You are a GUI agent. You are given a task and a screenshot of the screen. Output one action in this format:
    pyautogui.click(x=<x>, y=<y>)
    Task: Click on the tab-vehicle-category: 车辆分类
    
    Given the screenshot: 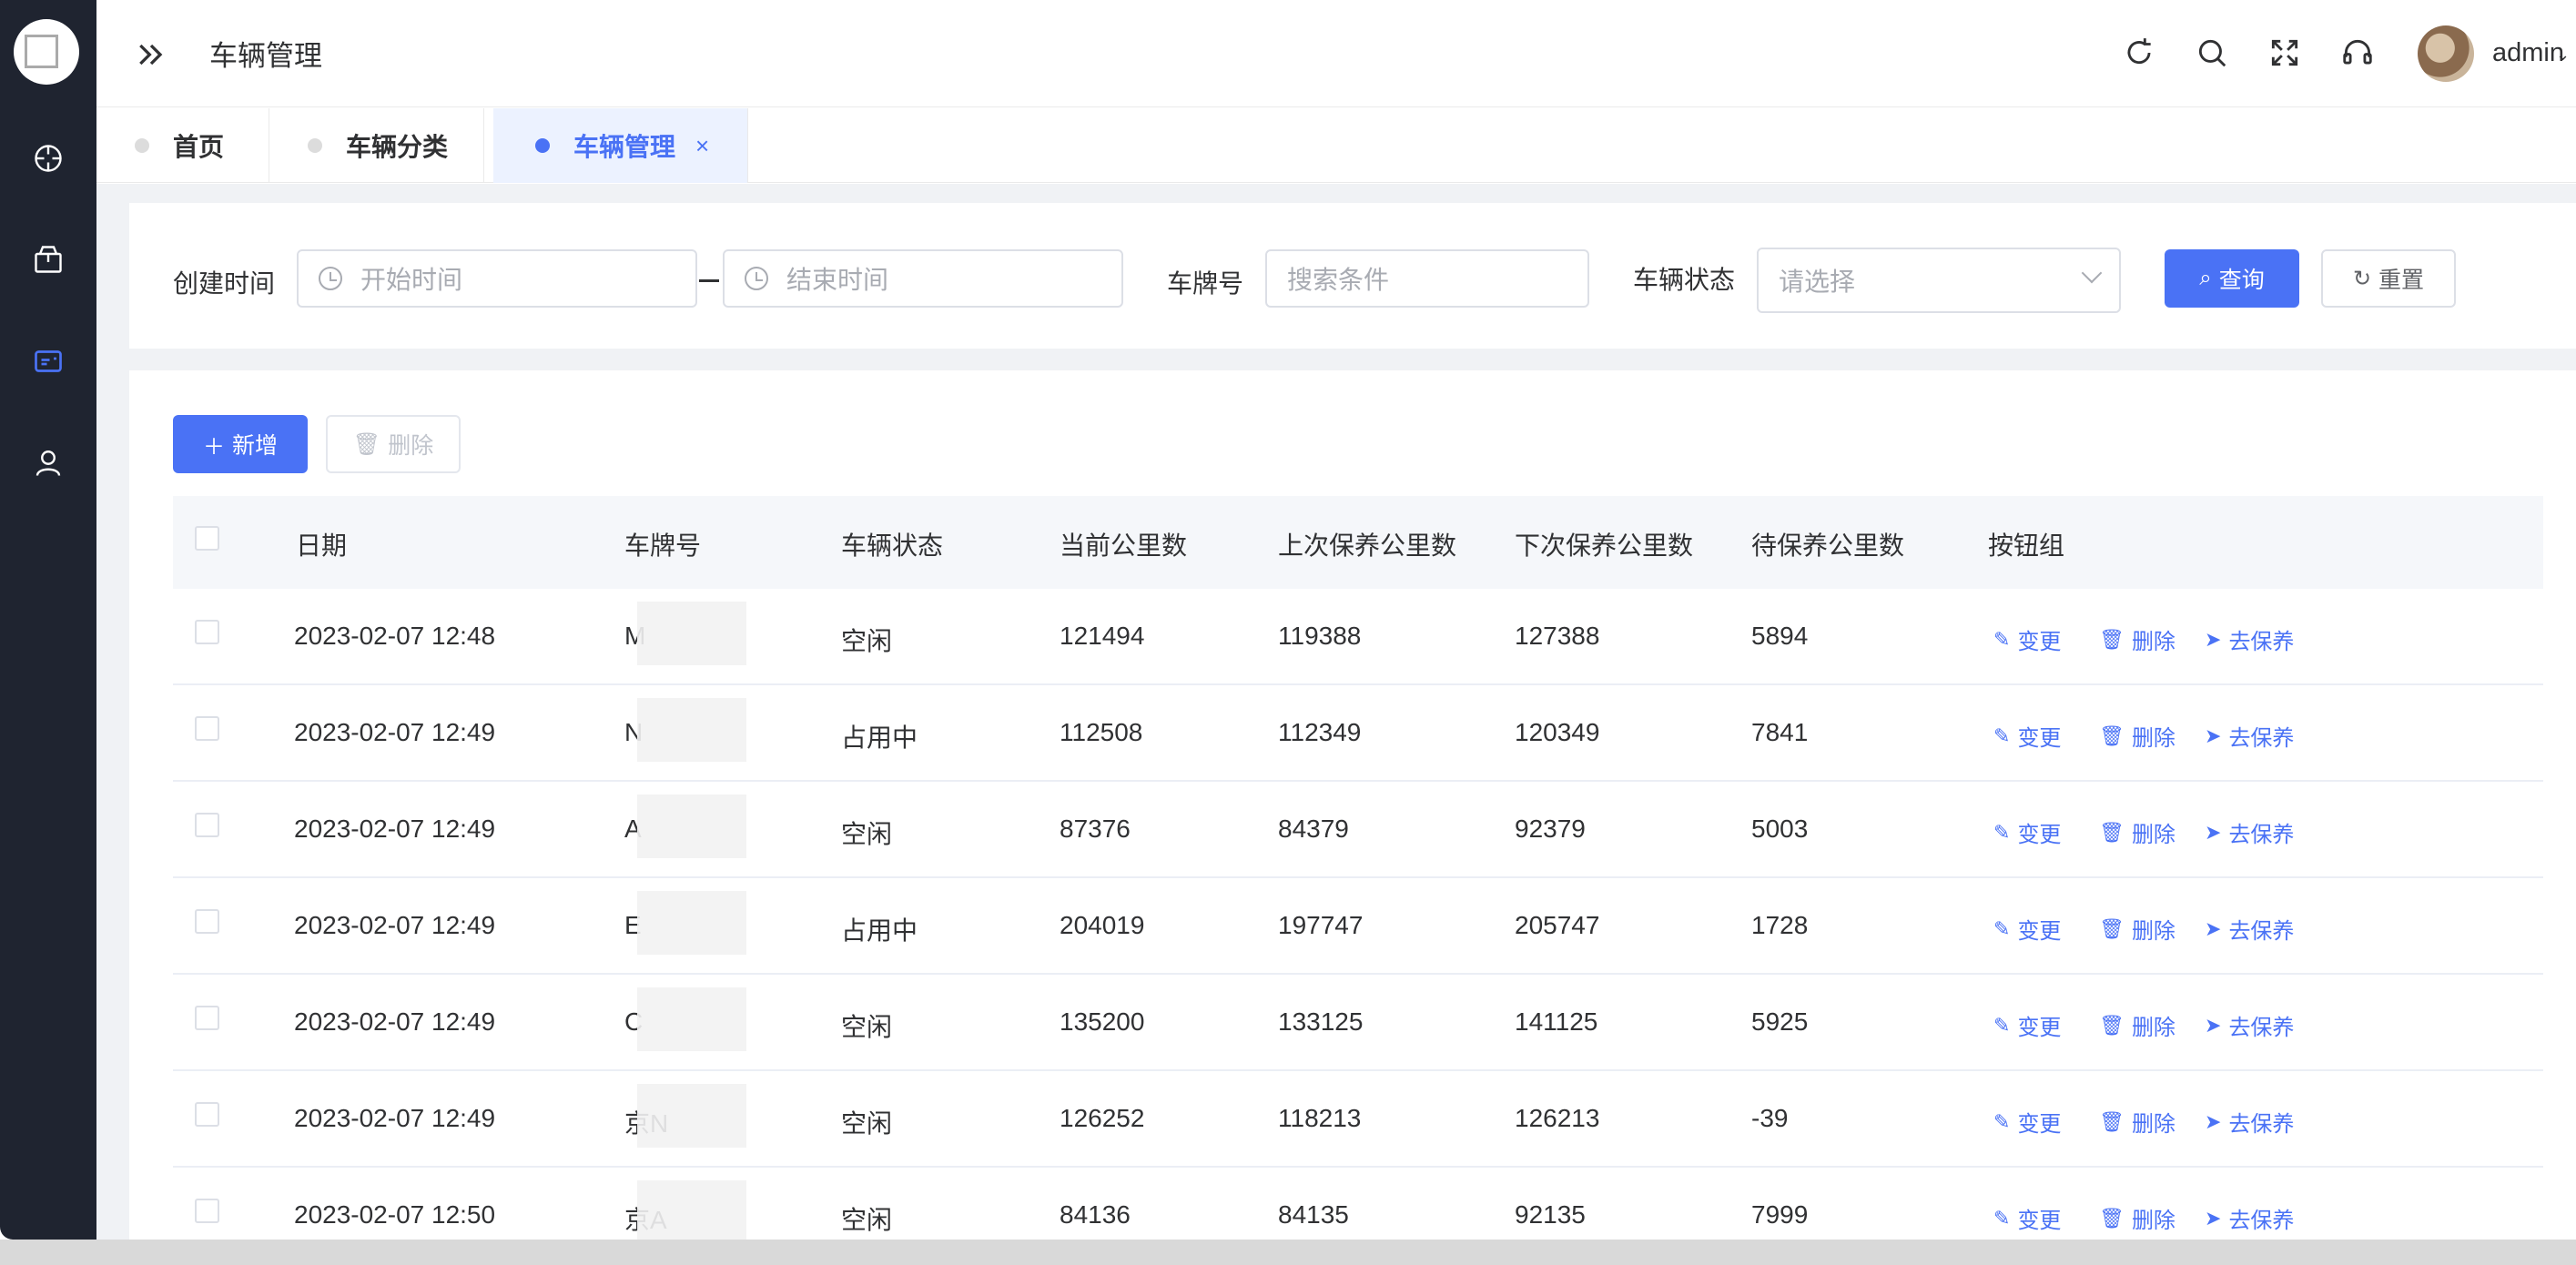 What is the action you would take?
    pyautogui.click(x=376, y=146)
    